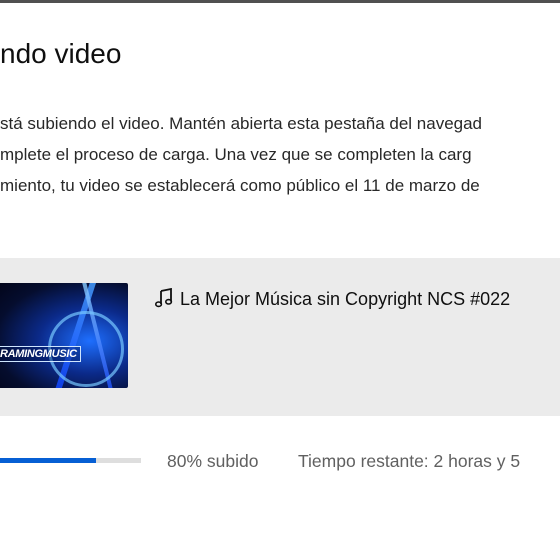  I want to click on video-title: La Mejor Música sin Copyright NCS #022, so click(332, 298).